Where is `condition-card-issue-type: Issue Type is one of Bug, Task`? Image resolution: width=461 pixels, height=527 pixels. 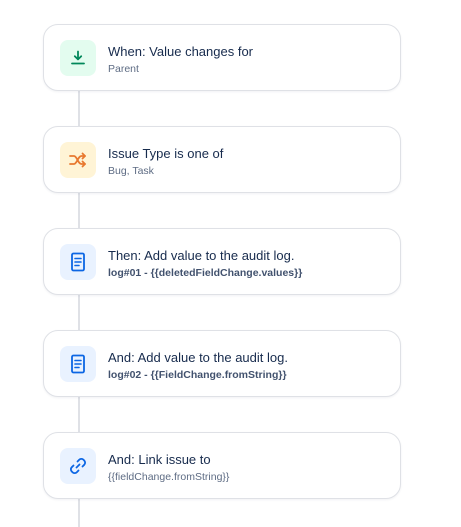
condition-card-issue-type: Issue Type is one of Bug, Task is located at coordinates (222, 159).